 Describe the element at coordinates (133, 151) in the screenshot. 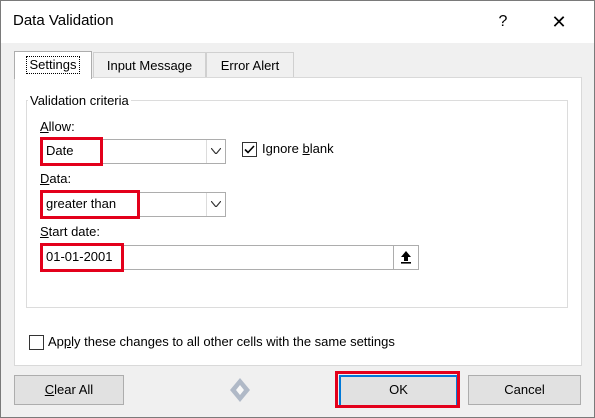

I see `allow-dropdown: Date` at that location.